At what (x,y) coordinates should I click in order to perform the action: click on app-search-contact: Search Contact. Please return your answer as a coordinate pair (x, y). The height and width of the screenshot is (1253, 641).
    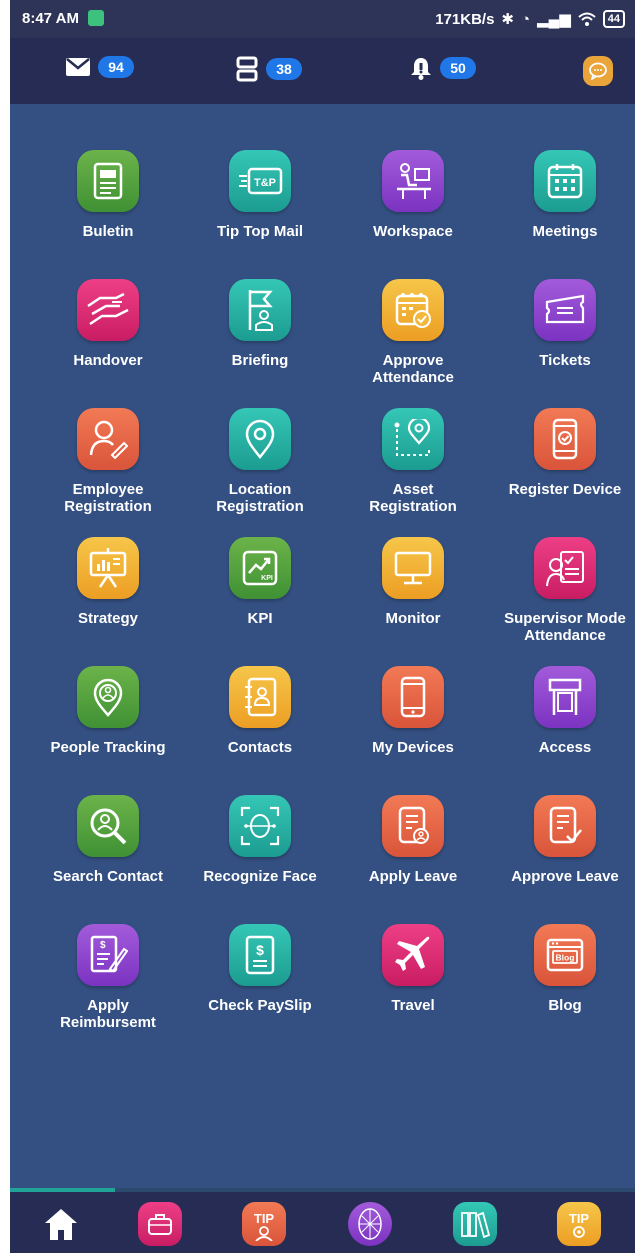
    Looking at the image, I should click on (108, 840).